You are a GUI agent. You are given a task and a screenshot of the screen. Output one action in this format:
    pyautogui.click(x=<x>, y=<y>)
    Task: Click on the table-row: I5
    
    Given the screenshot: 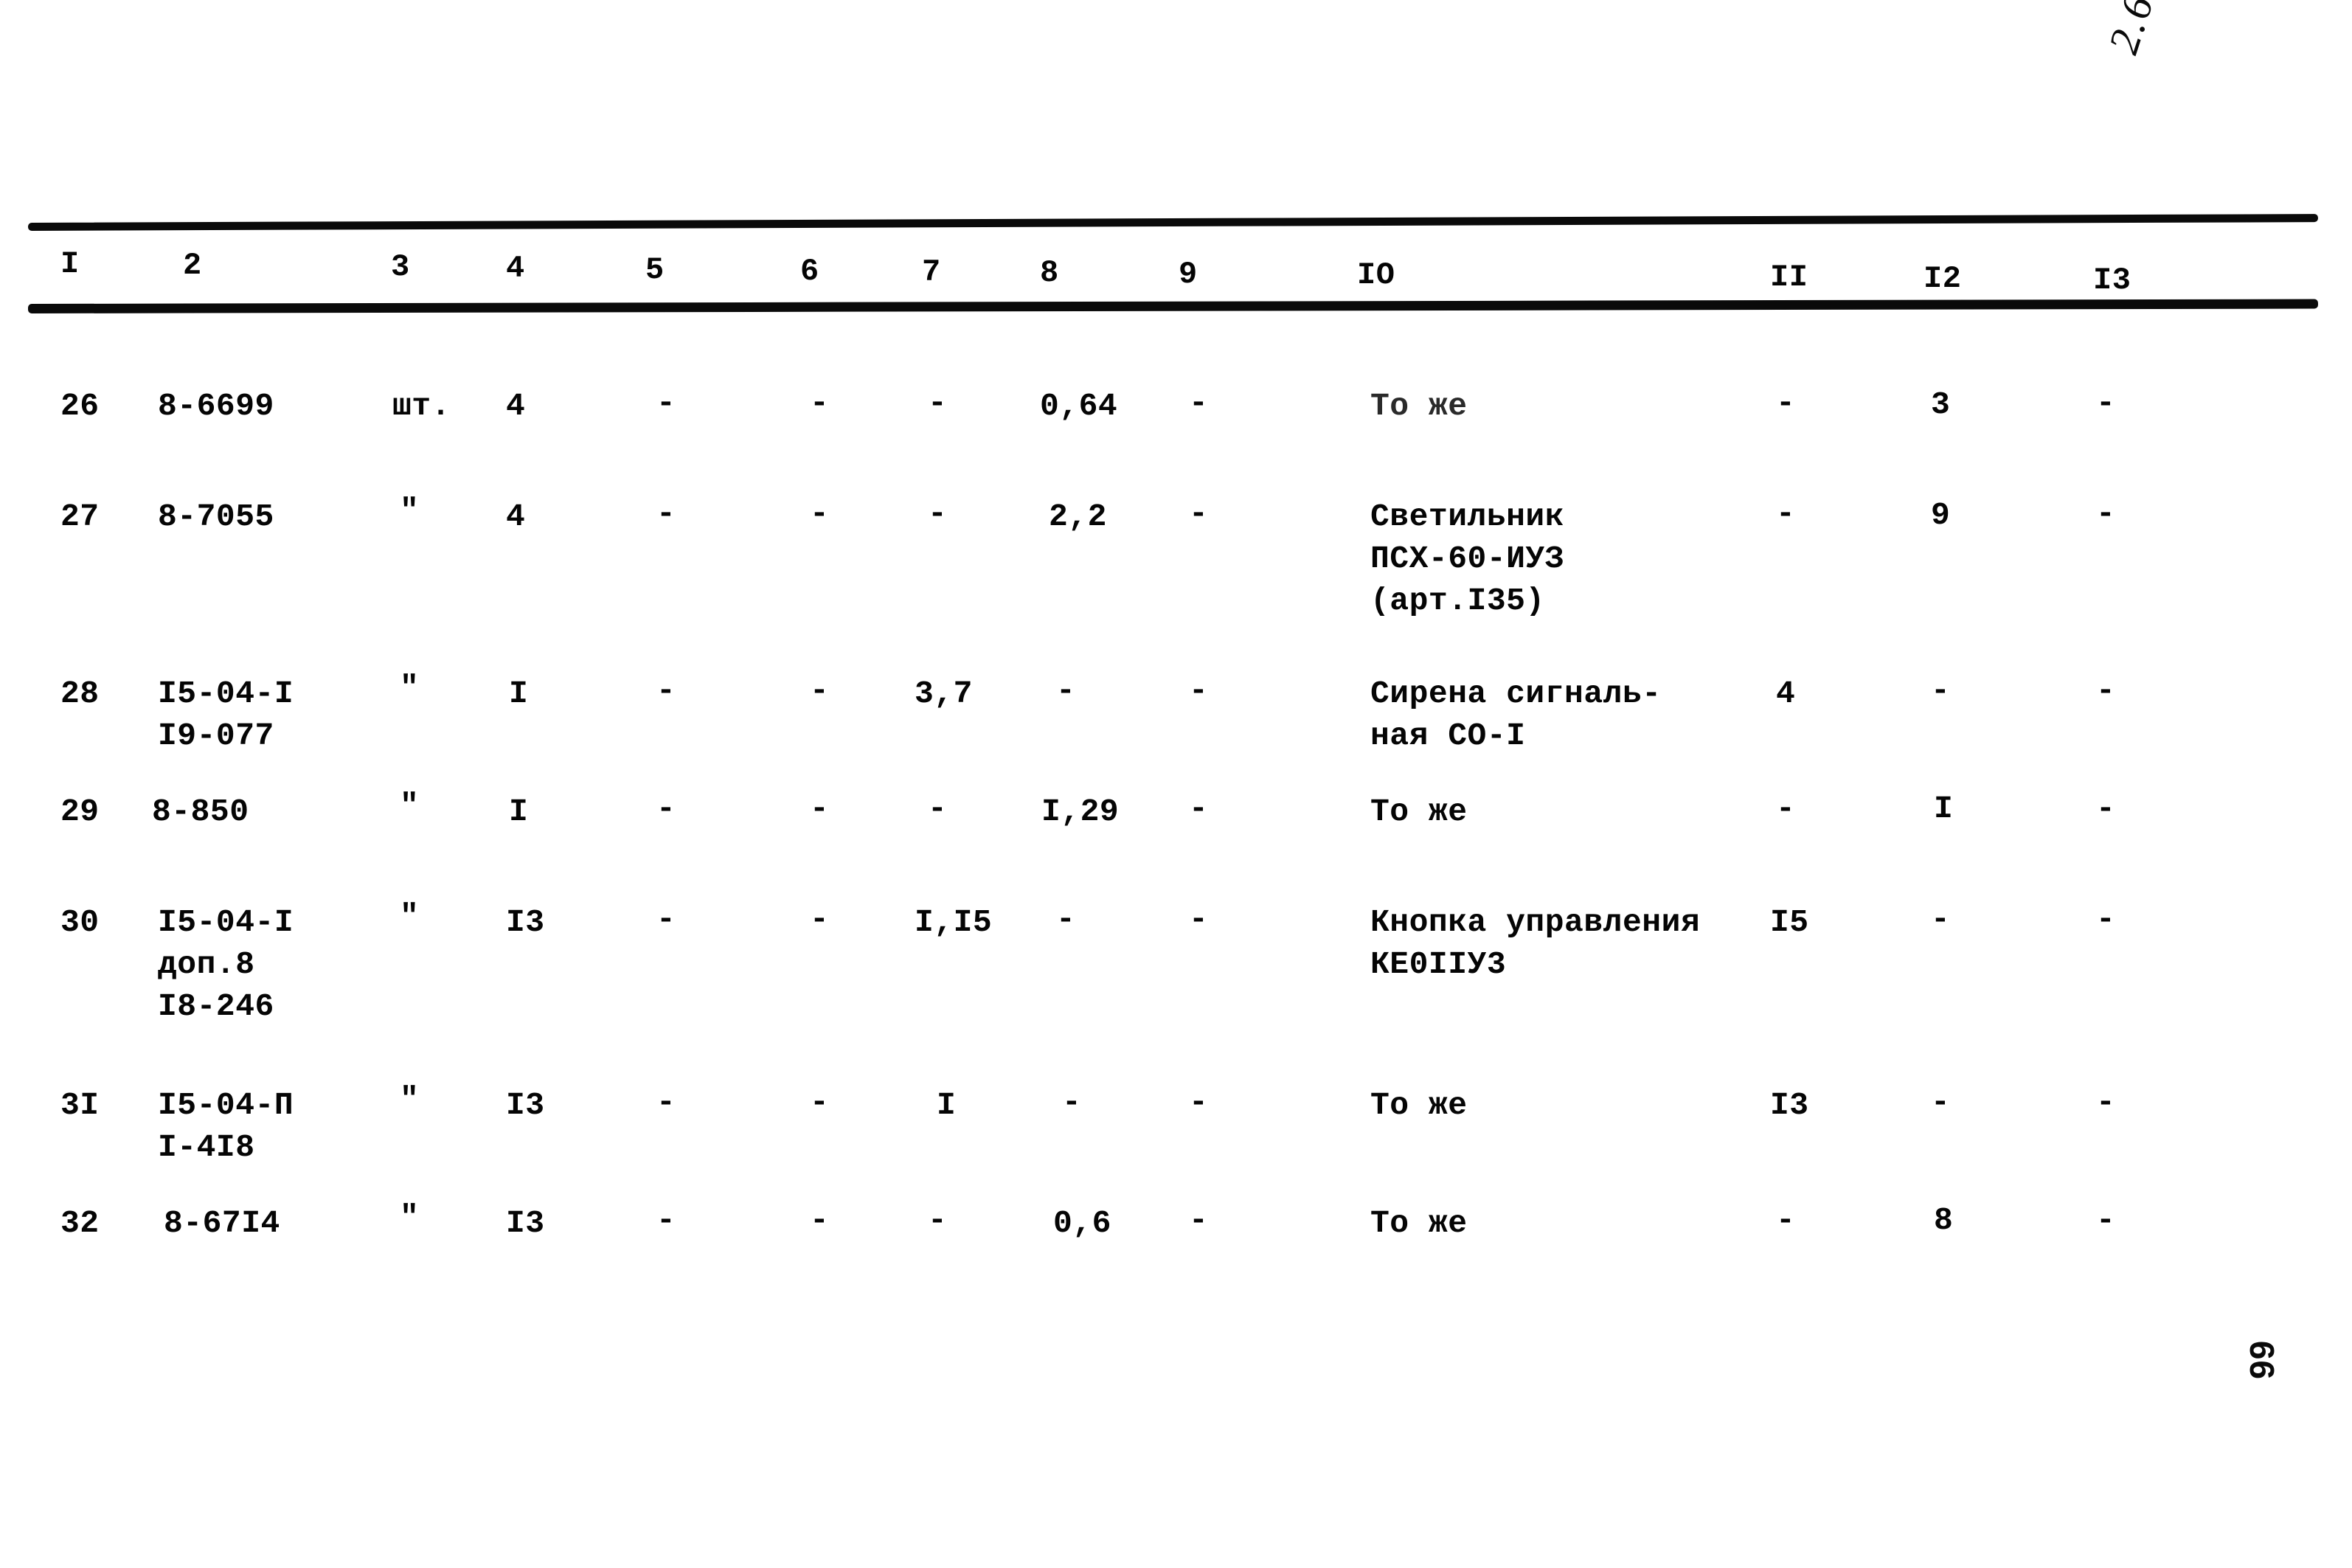 What is the action you would take?
    pyautogui.click(x=1789, y=922)
    